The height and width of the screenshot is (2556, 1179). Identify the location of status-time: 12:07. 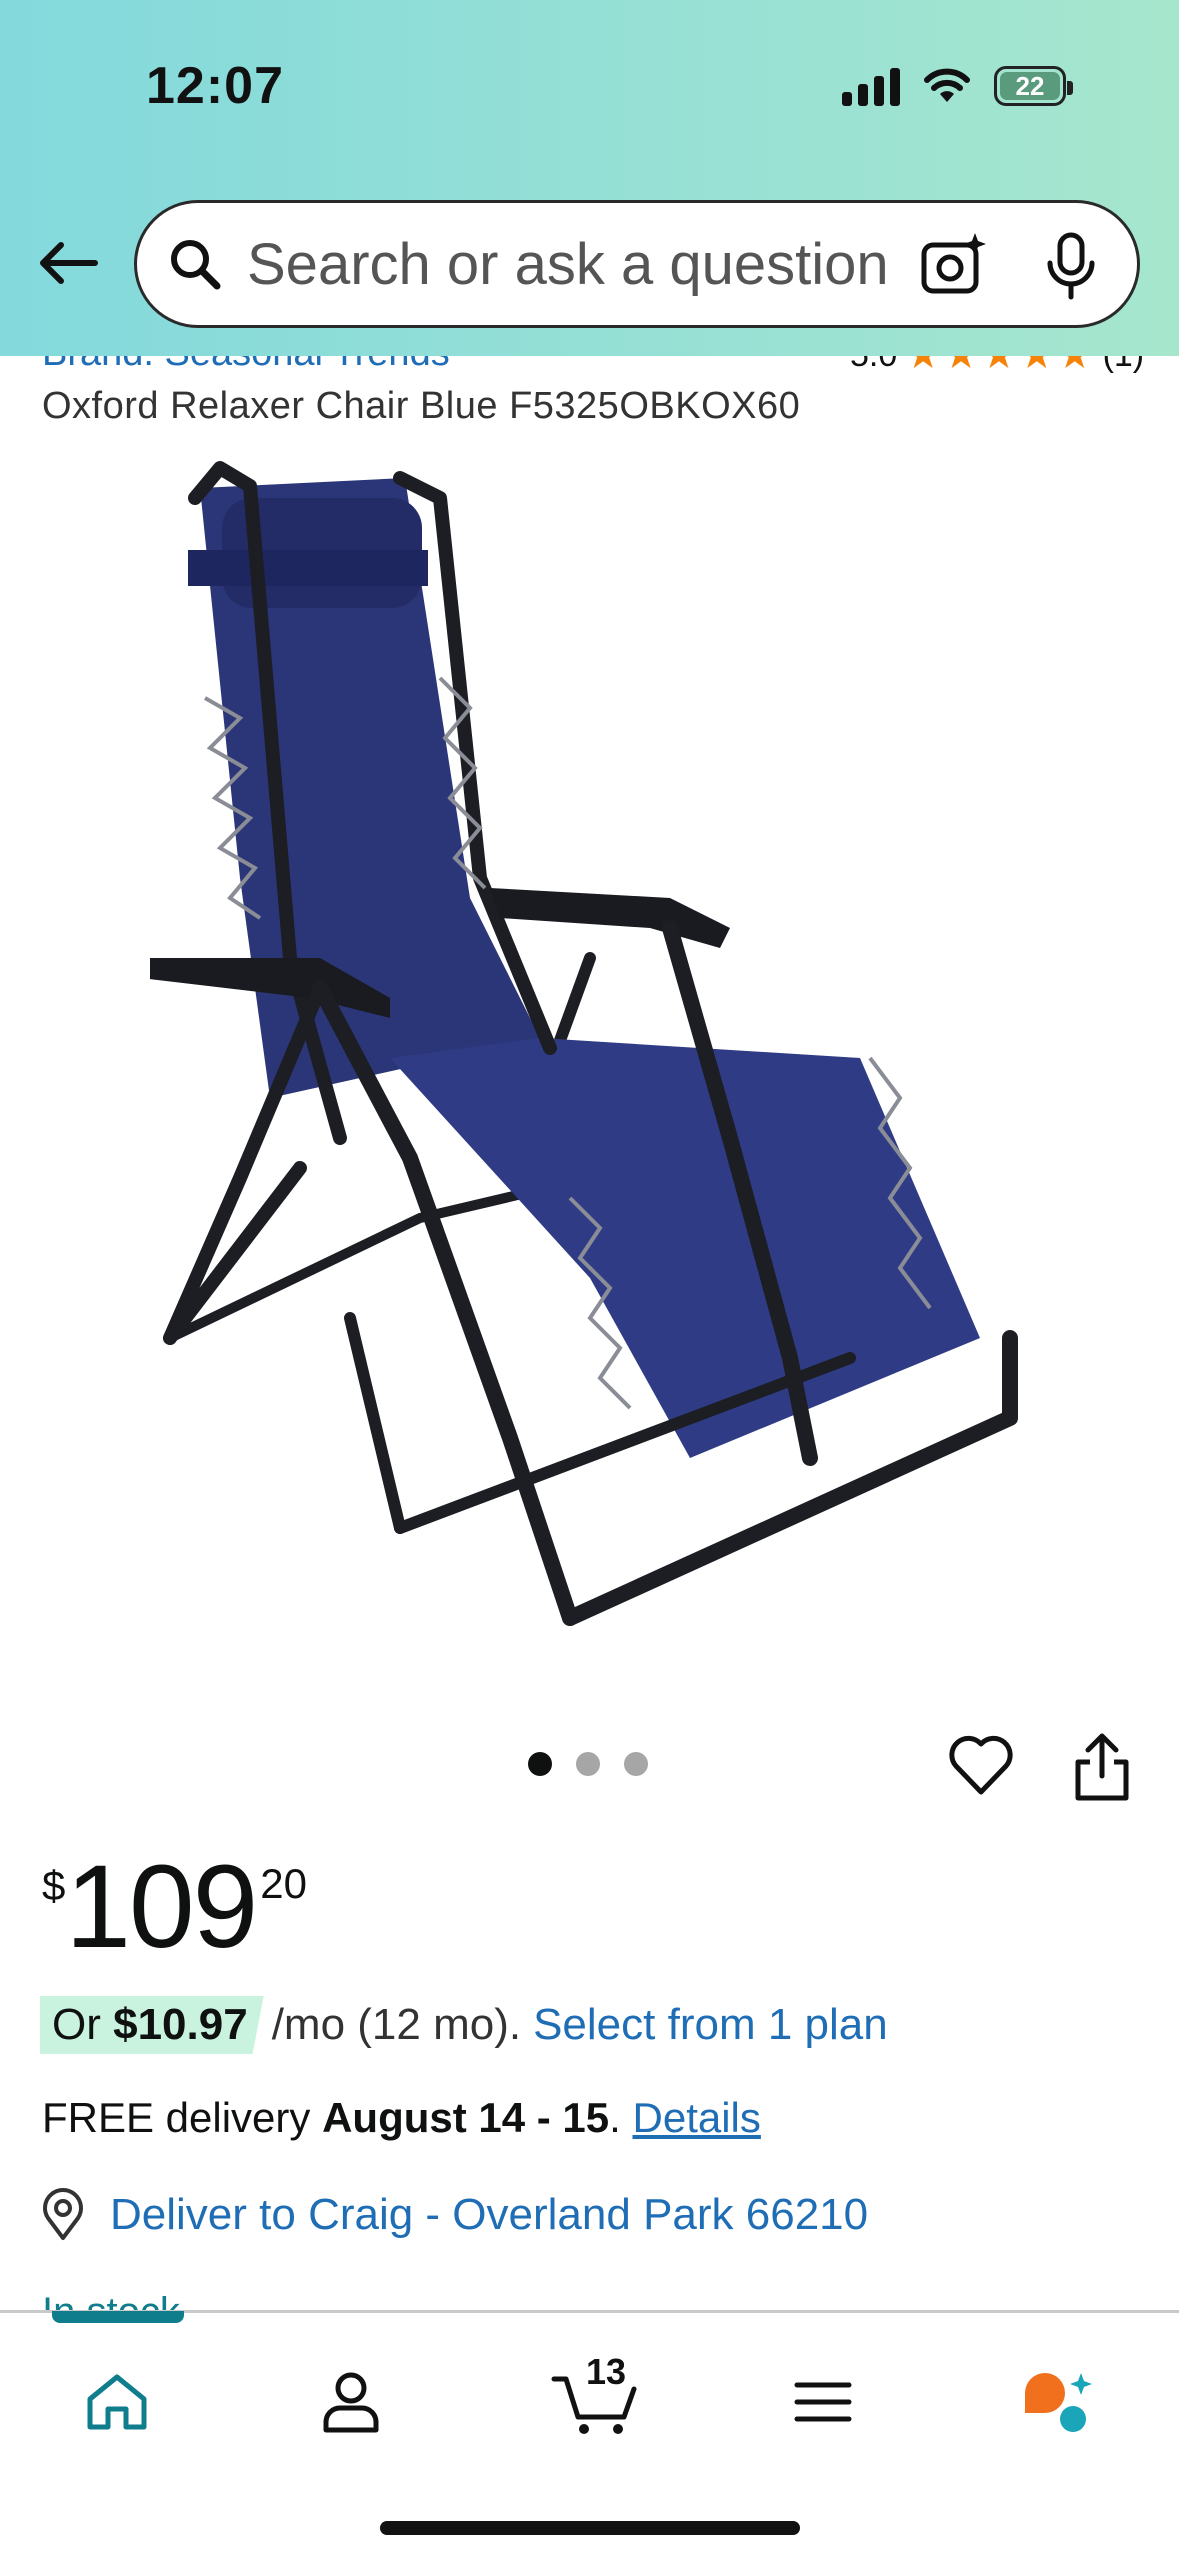
(215, 86).